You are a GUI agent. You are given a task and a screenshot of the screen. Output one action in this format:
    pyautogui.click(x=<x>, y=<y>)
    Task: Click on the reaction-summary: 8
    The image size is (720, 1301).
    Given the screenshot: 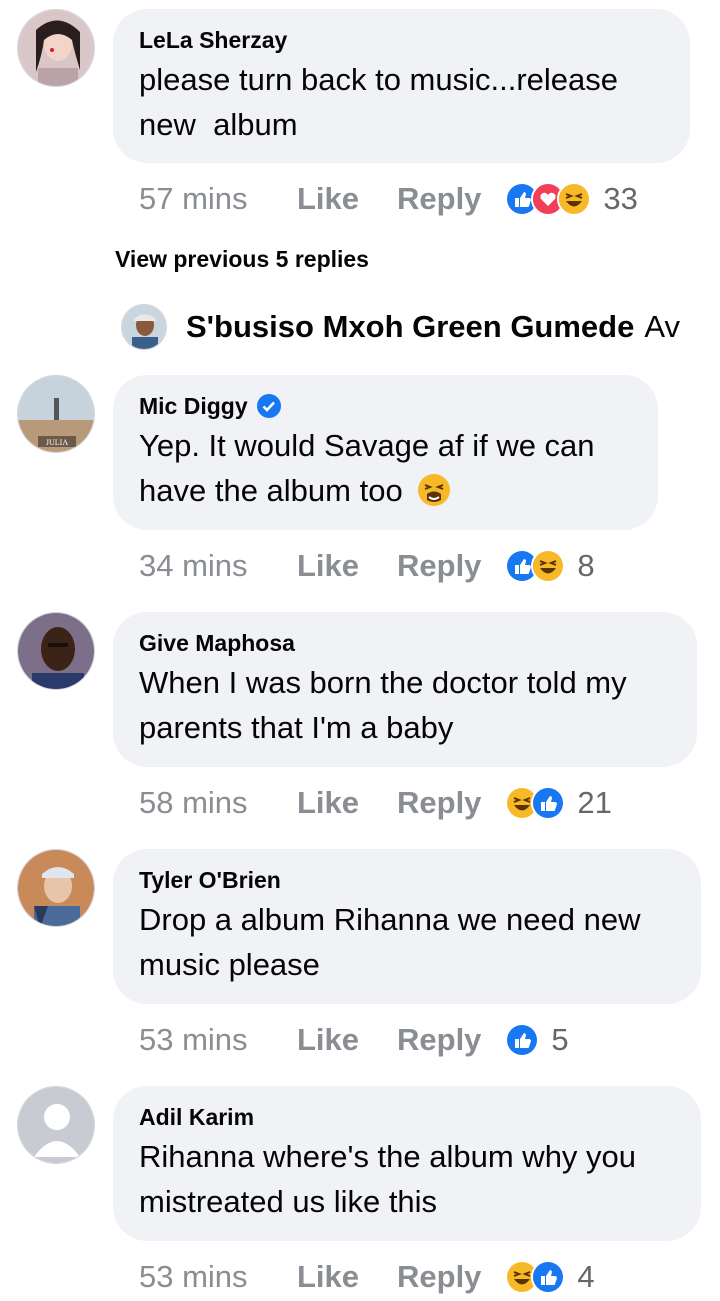 What is the action you would take?
    pyautogui.click(x=550, y=566)
    